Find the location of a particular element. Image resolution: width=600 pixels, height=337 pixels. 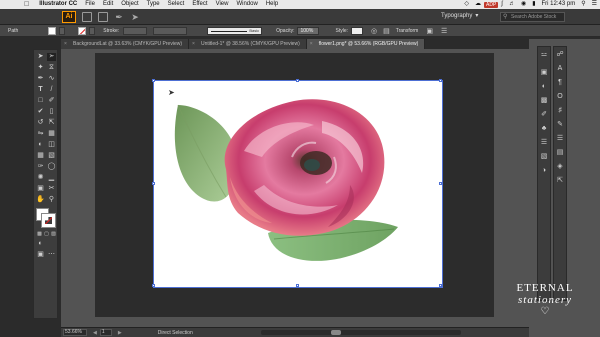

isolate-icon: ▣ is located at coordinates (429, 31).